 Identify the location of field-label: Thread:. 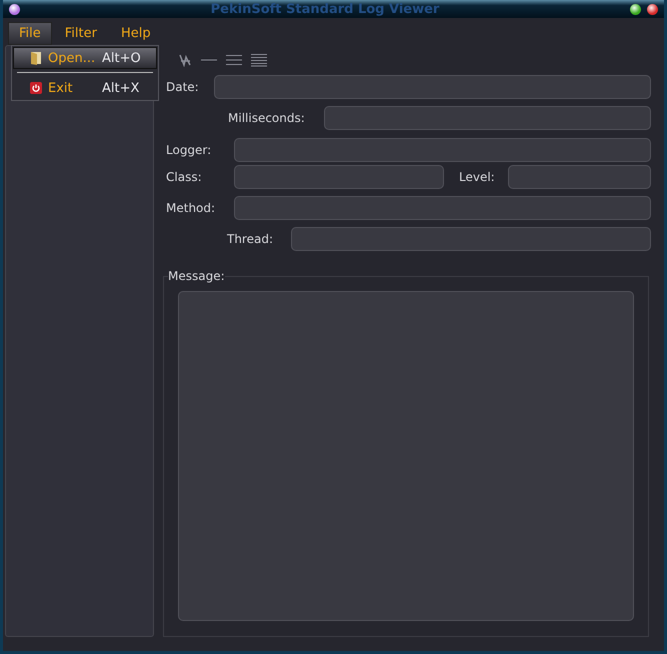
(250, 239).